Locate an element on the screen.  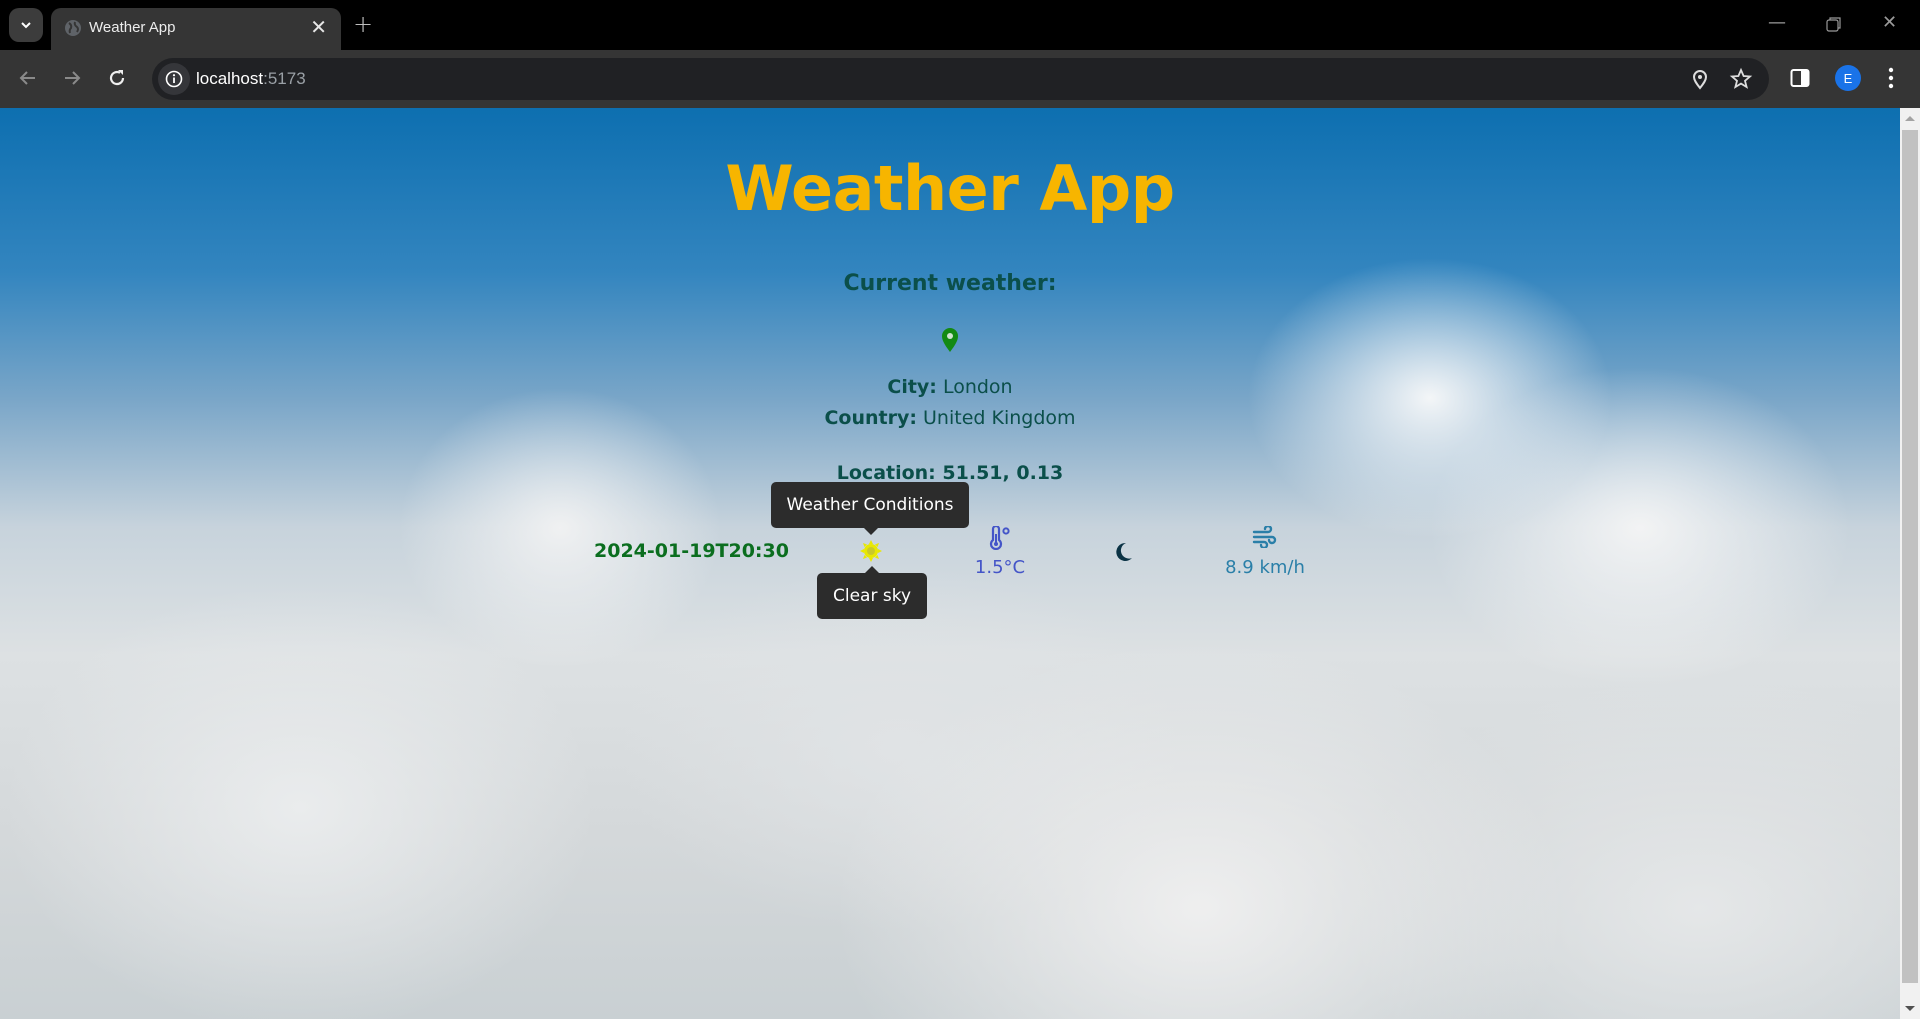
chevron-down-icon is located at coordinates (26, 25).